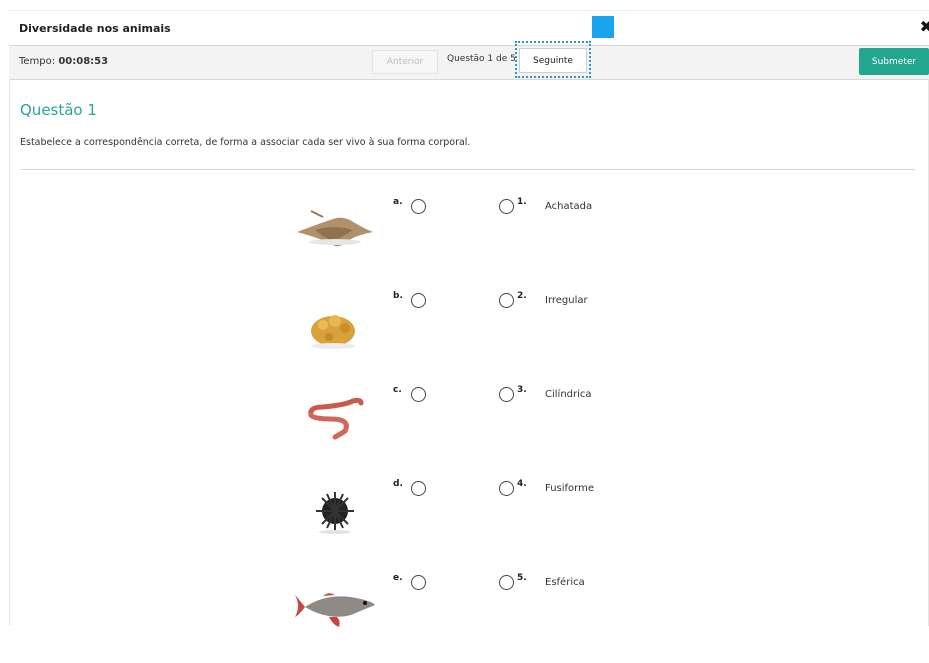  What do you see at coordinates (469, 618) in the screenshot?
I see `match-row: e. 5. Esférica` at bounding box center [469, 618].